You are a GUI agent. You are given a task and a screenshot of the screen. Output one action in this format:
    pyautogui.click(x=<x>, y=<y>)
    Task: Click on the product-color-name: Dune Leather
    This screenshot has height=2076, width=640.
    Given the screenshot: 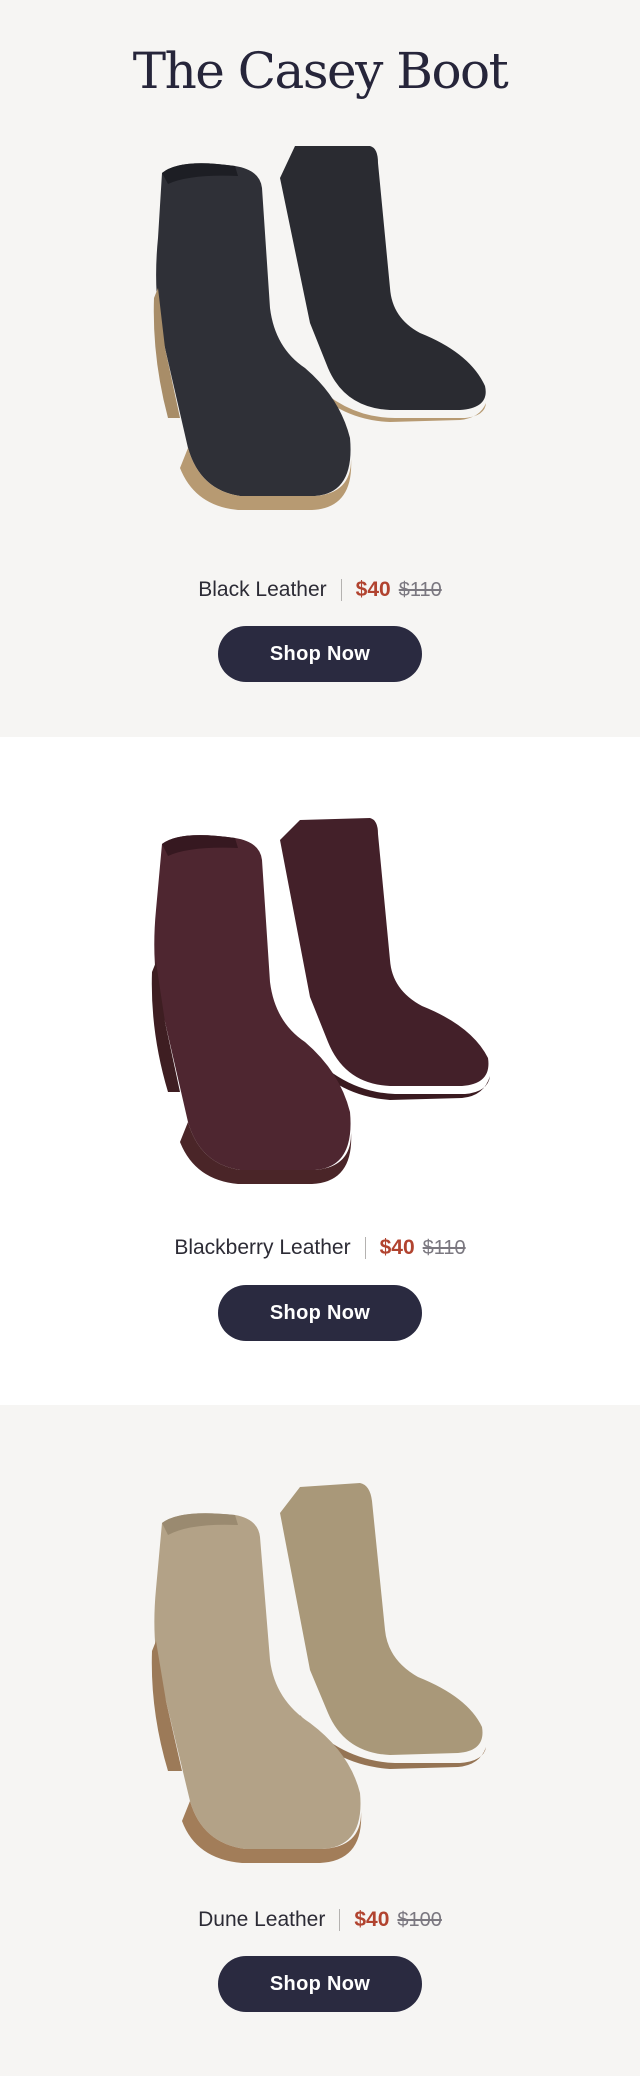 What is the action you would take?
    pyautogui.click(x=262, y=1919)
    